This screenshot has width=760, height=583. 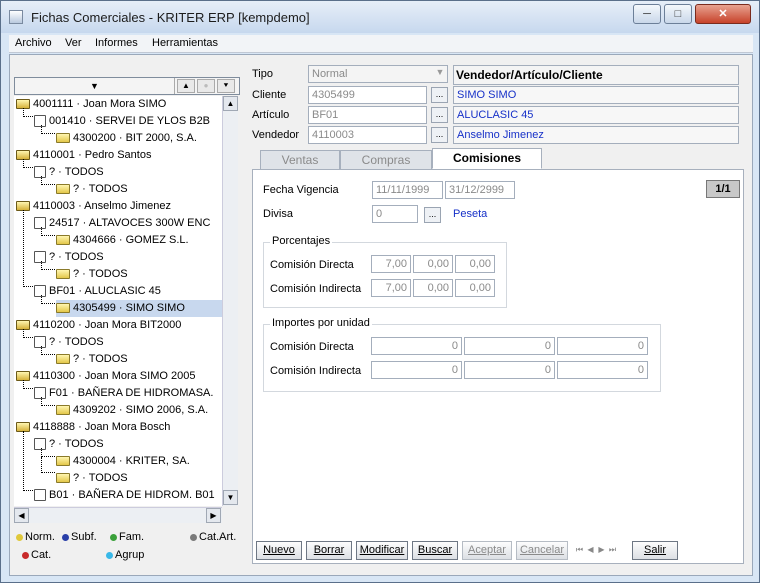 What do you see at coordinates (127, 551) in the screenshot?
I see `tree-legend: Norm. Subf. Fam. Cat.Art. Cat. Agrup` at bounding box center [127, 551].